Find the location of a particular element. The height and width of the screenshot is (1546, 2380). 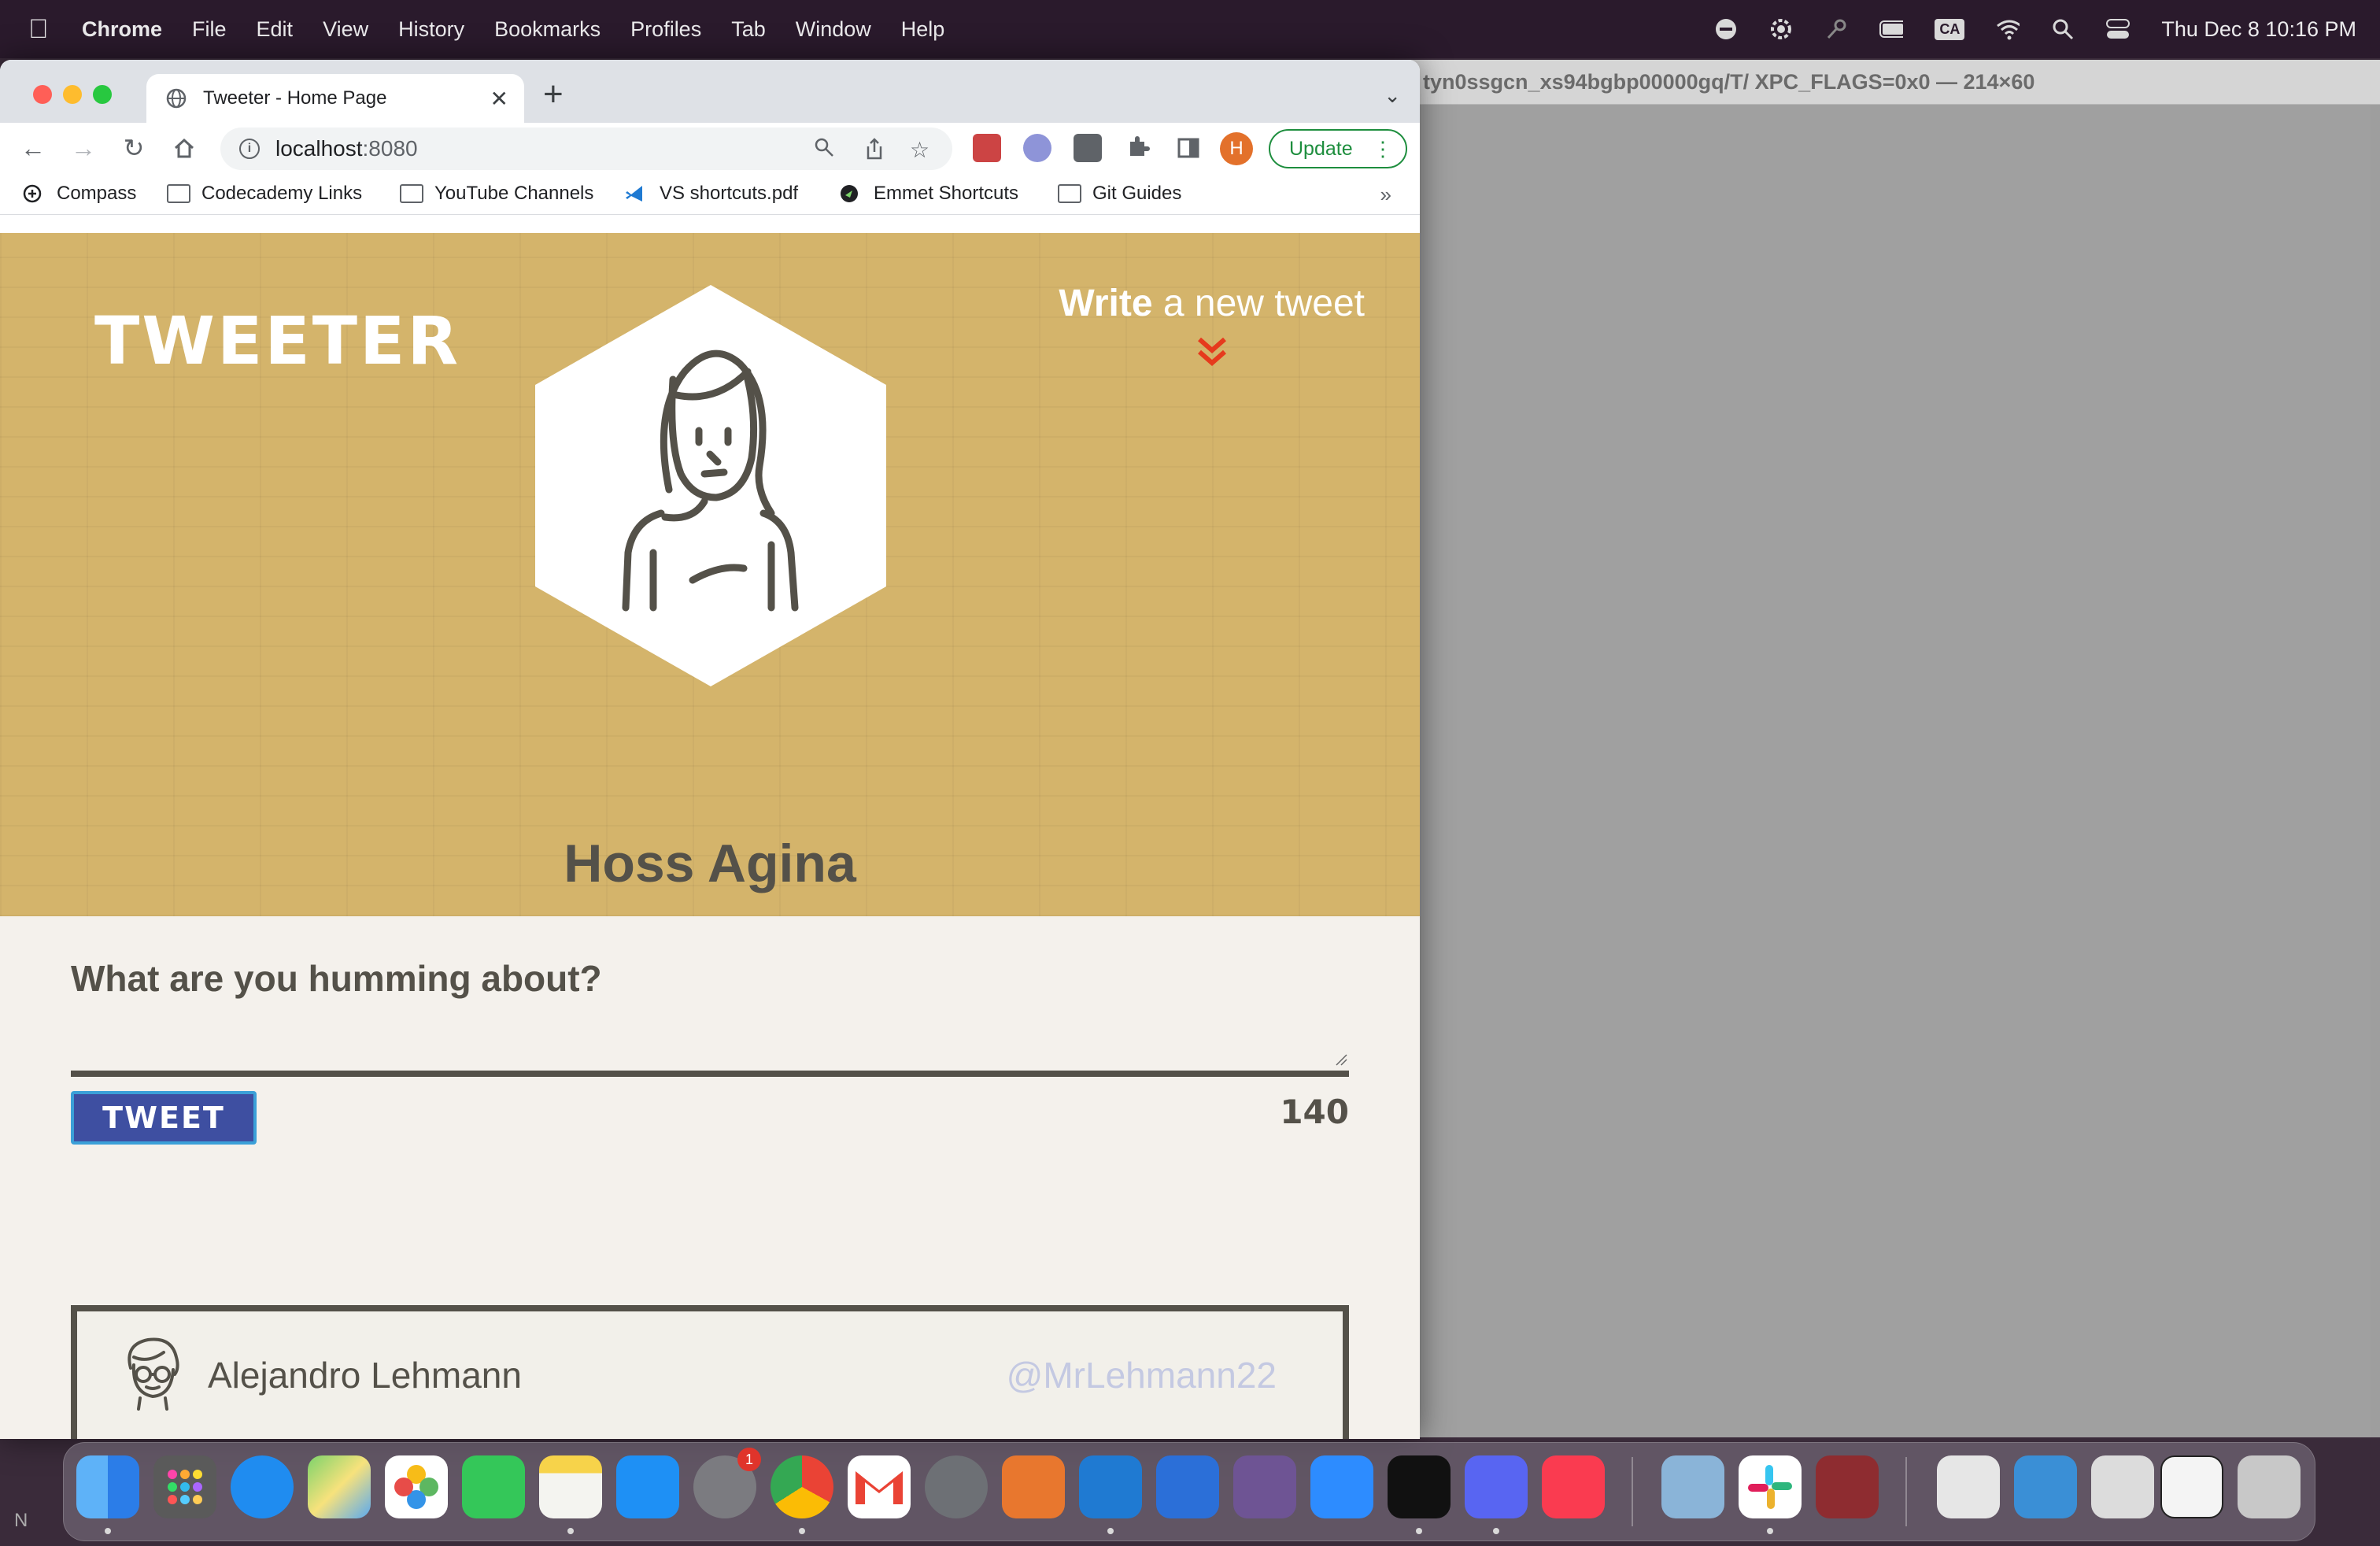

discord-icon is located at coordinates (1496, 1486).